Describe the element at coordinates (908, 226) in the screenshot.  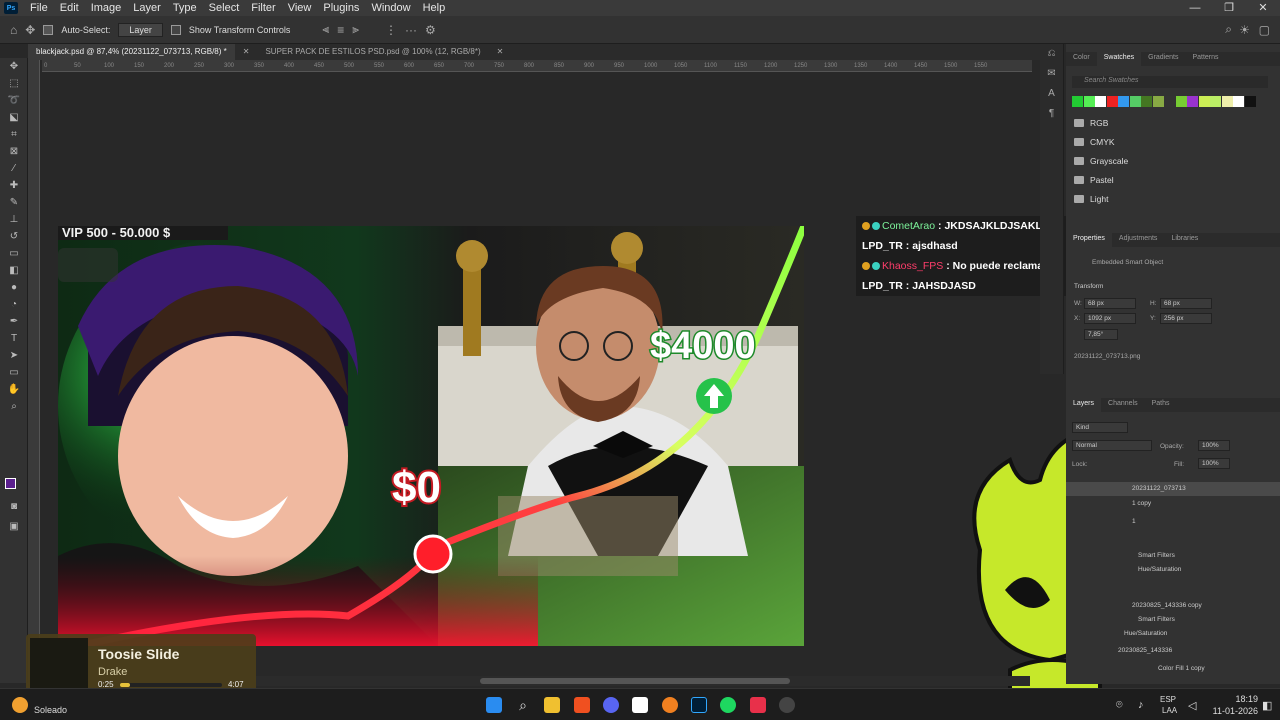
I see `chat-username: CometArao` at that location.